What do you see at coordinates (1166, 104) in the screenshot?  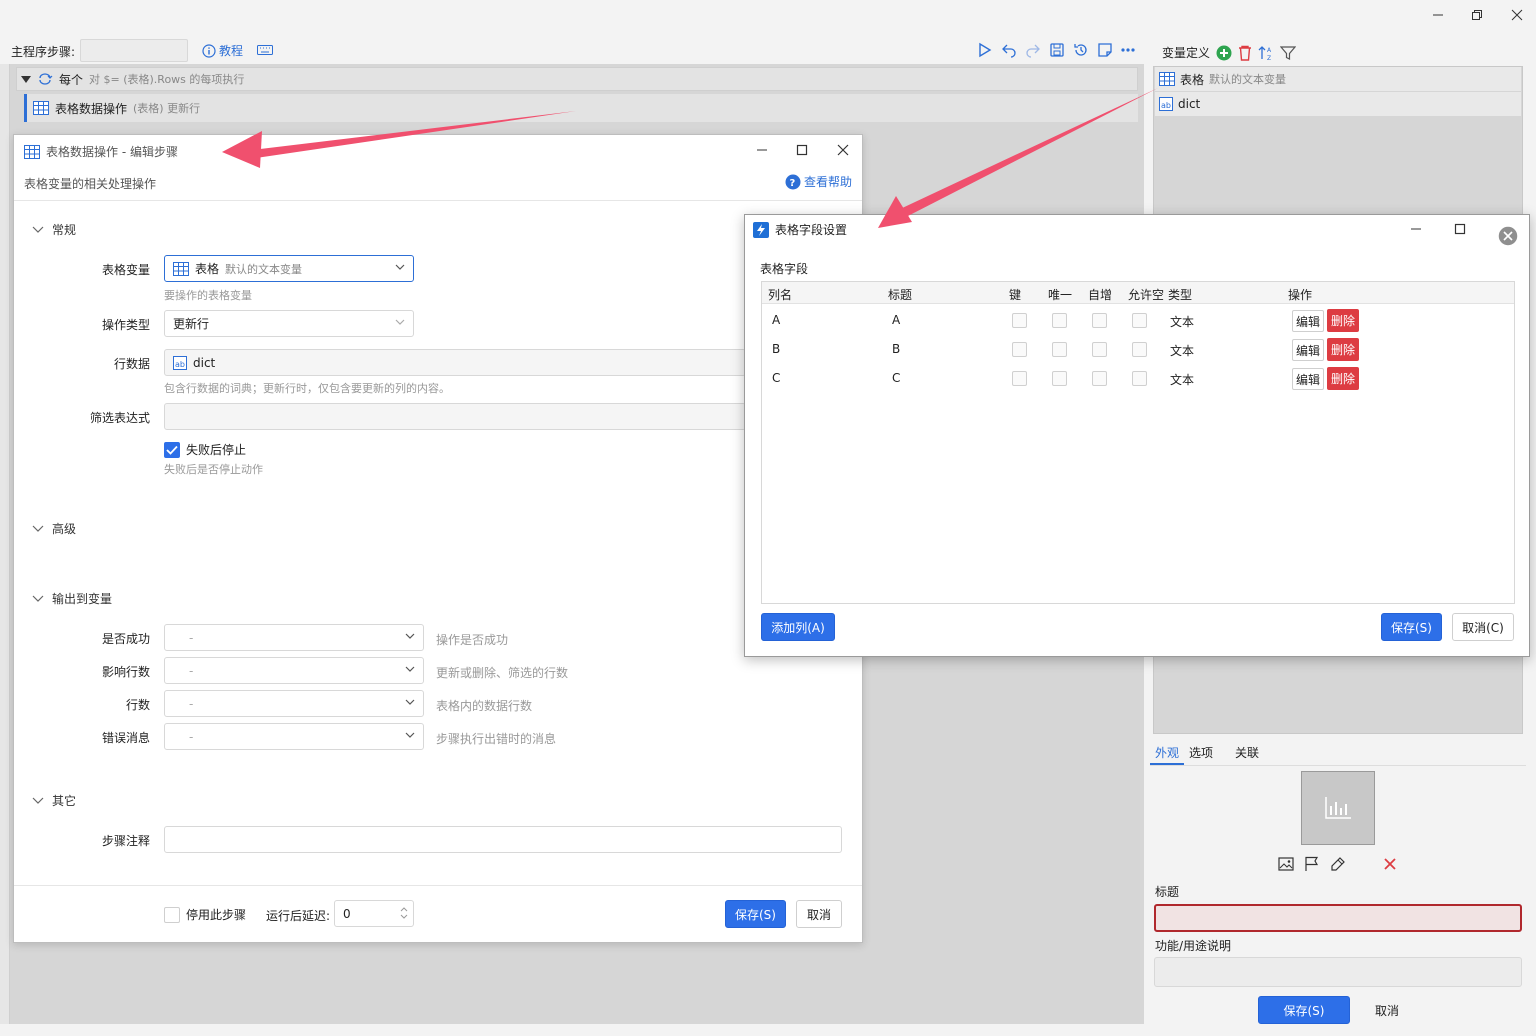 I see `text-variable-icon: ab` at bounding box center [1166, 104].